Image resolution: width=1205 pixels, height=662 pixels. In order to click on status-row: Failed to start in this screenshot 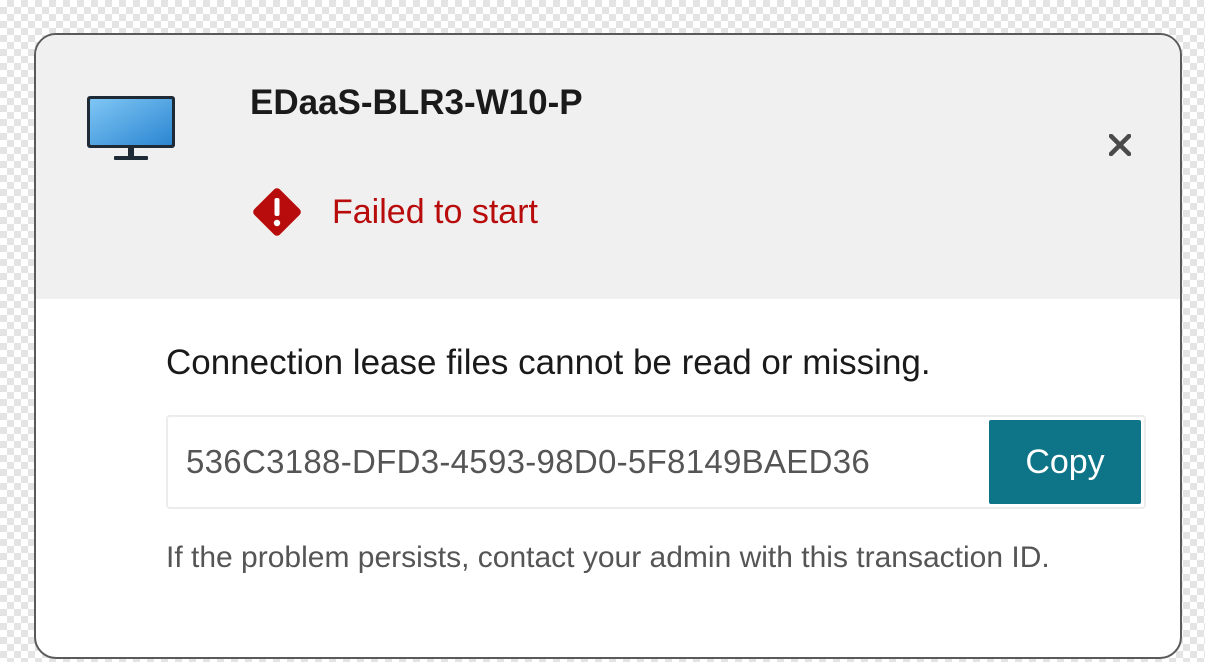, I will do `click(394, 212)`.